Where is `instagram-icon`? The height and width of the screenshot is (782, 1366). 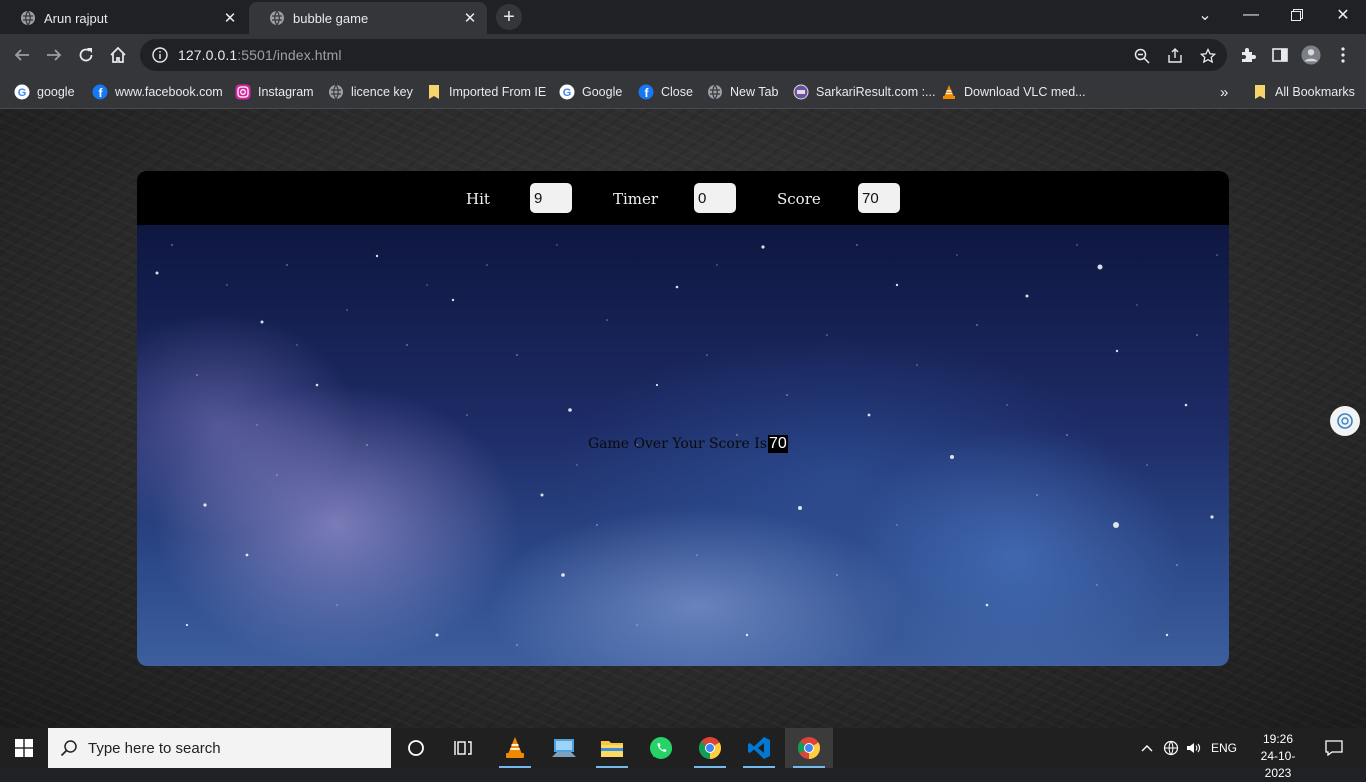
instagram-icon is located at coordinates (243, 92).